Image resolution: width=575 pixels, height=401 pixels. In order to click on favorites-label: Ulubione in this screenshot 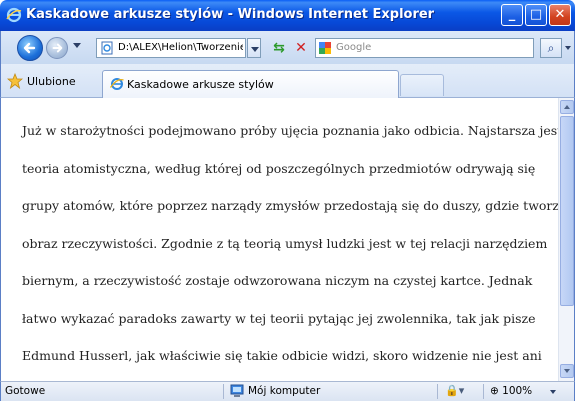, I will do `click(51, 81)`.